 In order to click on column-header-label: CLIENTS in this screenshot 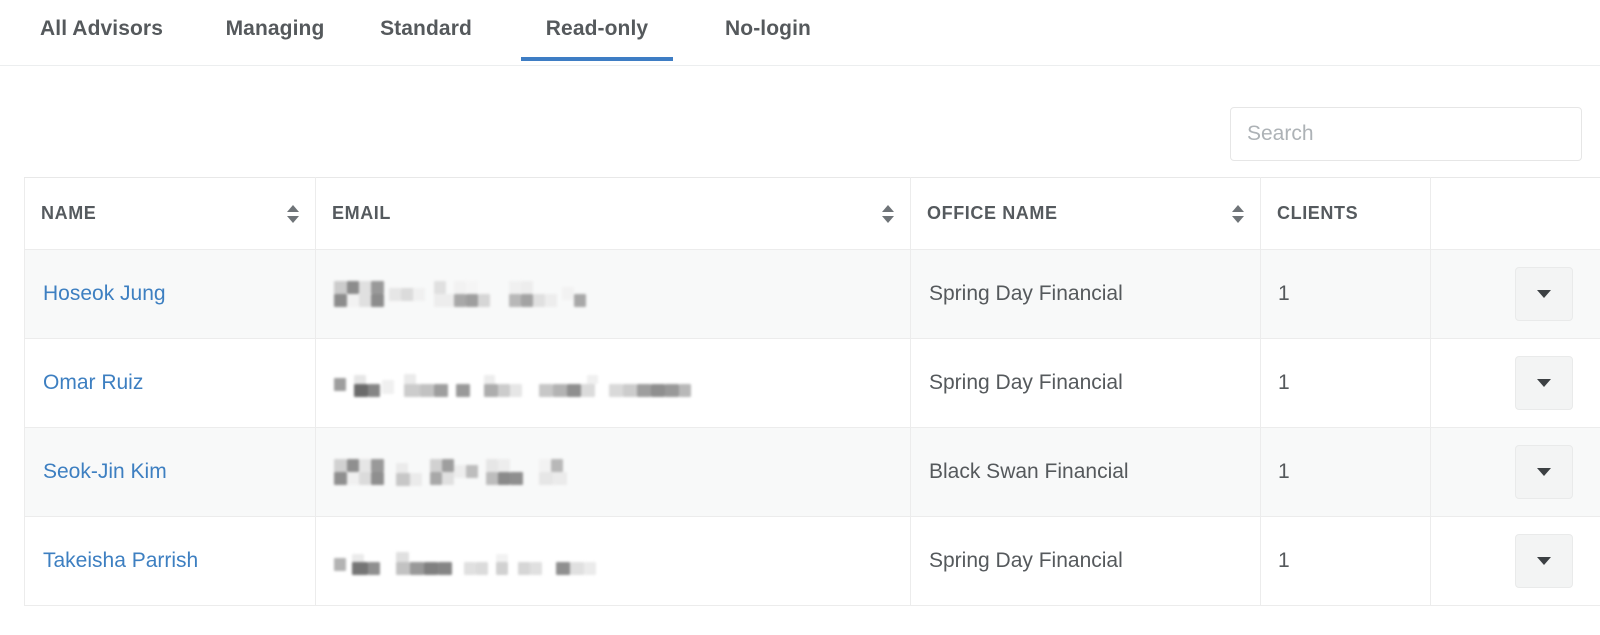, I will do `click(1318, 213)`.